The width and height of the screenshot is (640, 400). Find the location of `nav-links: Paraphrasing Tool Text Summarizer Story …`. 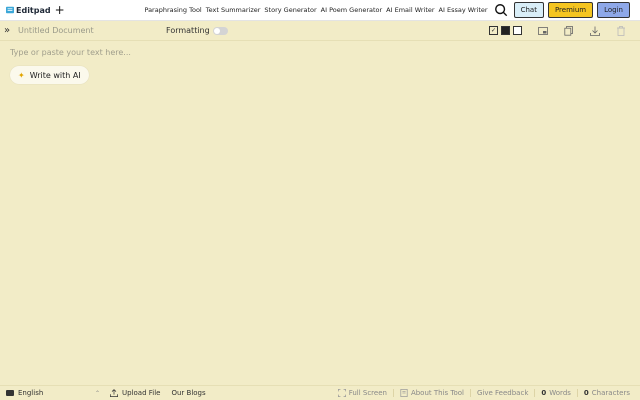

nav-links: Paraphrasing Tool Text Summarizer Story … is located at coordinates (313, 10).